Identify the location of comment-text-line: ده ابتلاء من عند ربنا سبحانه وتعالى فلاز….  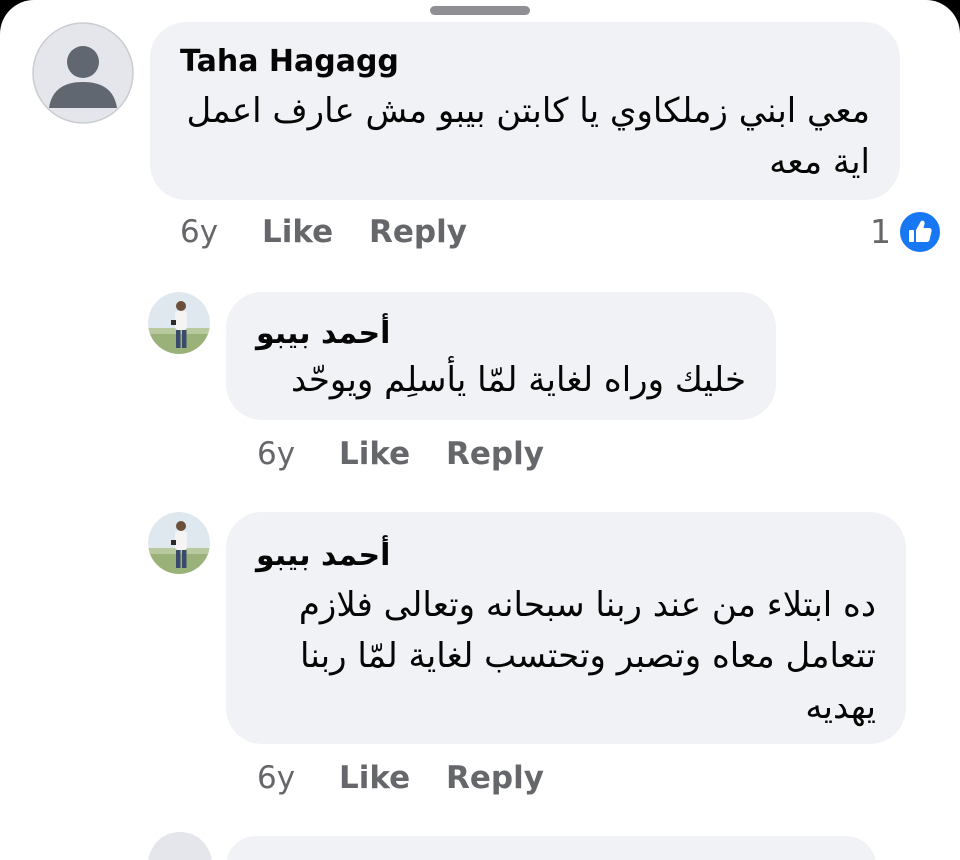
(587, 605).